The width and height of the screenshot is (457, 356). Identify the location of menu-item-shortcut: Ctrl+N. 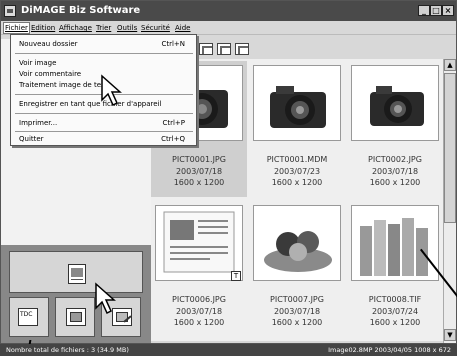
(173, 44).